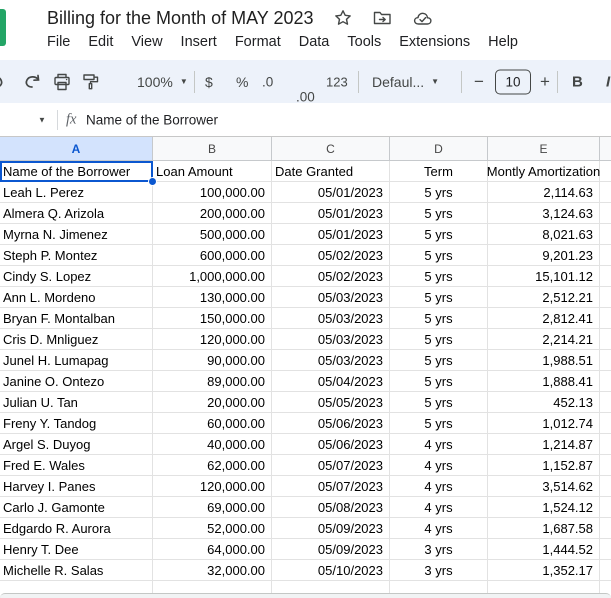  What do you see at coordinates (331, 507) in the screenshot?
I see `cell: 05/08/2023` at bounding box center [331, 507].